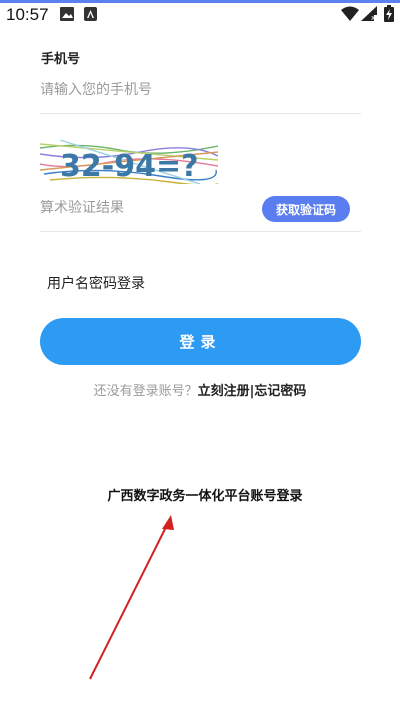 The width and height of the screenshot is (400, 711). I want to click on captcha-text: 32-94=?, so click(129, 166).